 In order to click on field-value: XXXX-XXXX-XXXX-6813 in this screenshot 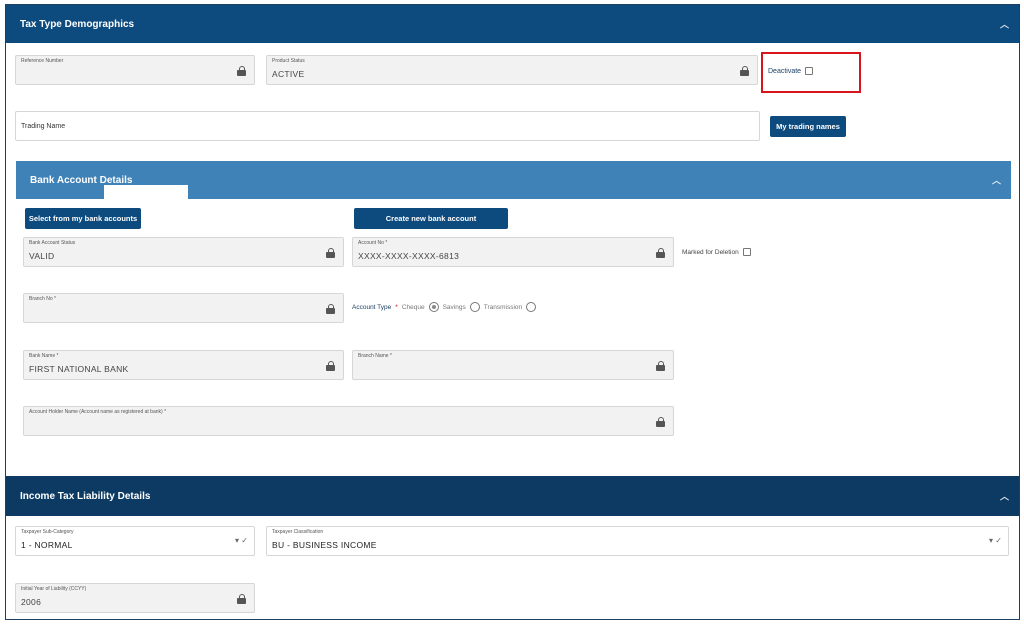, I will do `click(409, 256)`.